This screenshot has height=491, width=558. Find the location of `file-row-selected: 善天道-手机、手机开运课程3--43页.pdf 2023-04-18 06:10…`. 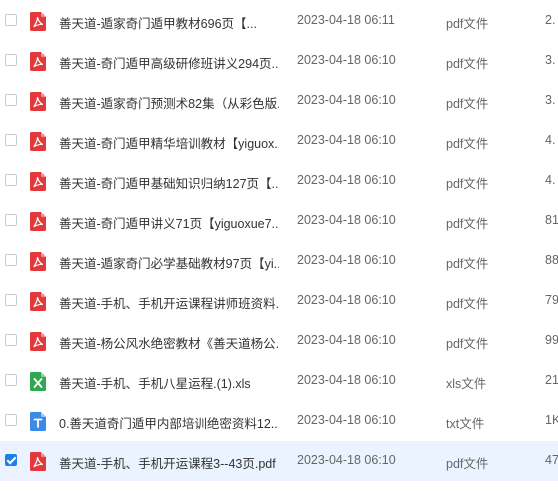

file-row-selected: 善天道-手机、手机开运课程3--43页.pdf 2023-04-18 06:10… is located at coordinates (279, 461).